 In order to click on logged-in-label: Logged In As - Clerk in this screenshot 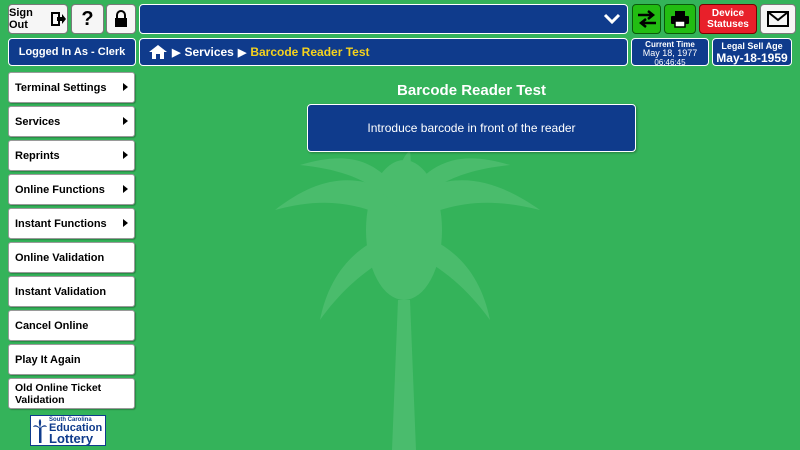, I will do `click(72, 52)`.